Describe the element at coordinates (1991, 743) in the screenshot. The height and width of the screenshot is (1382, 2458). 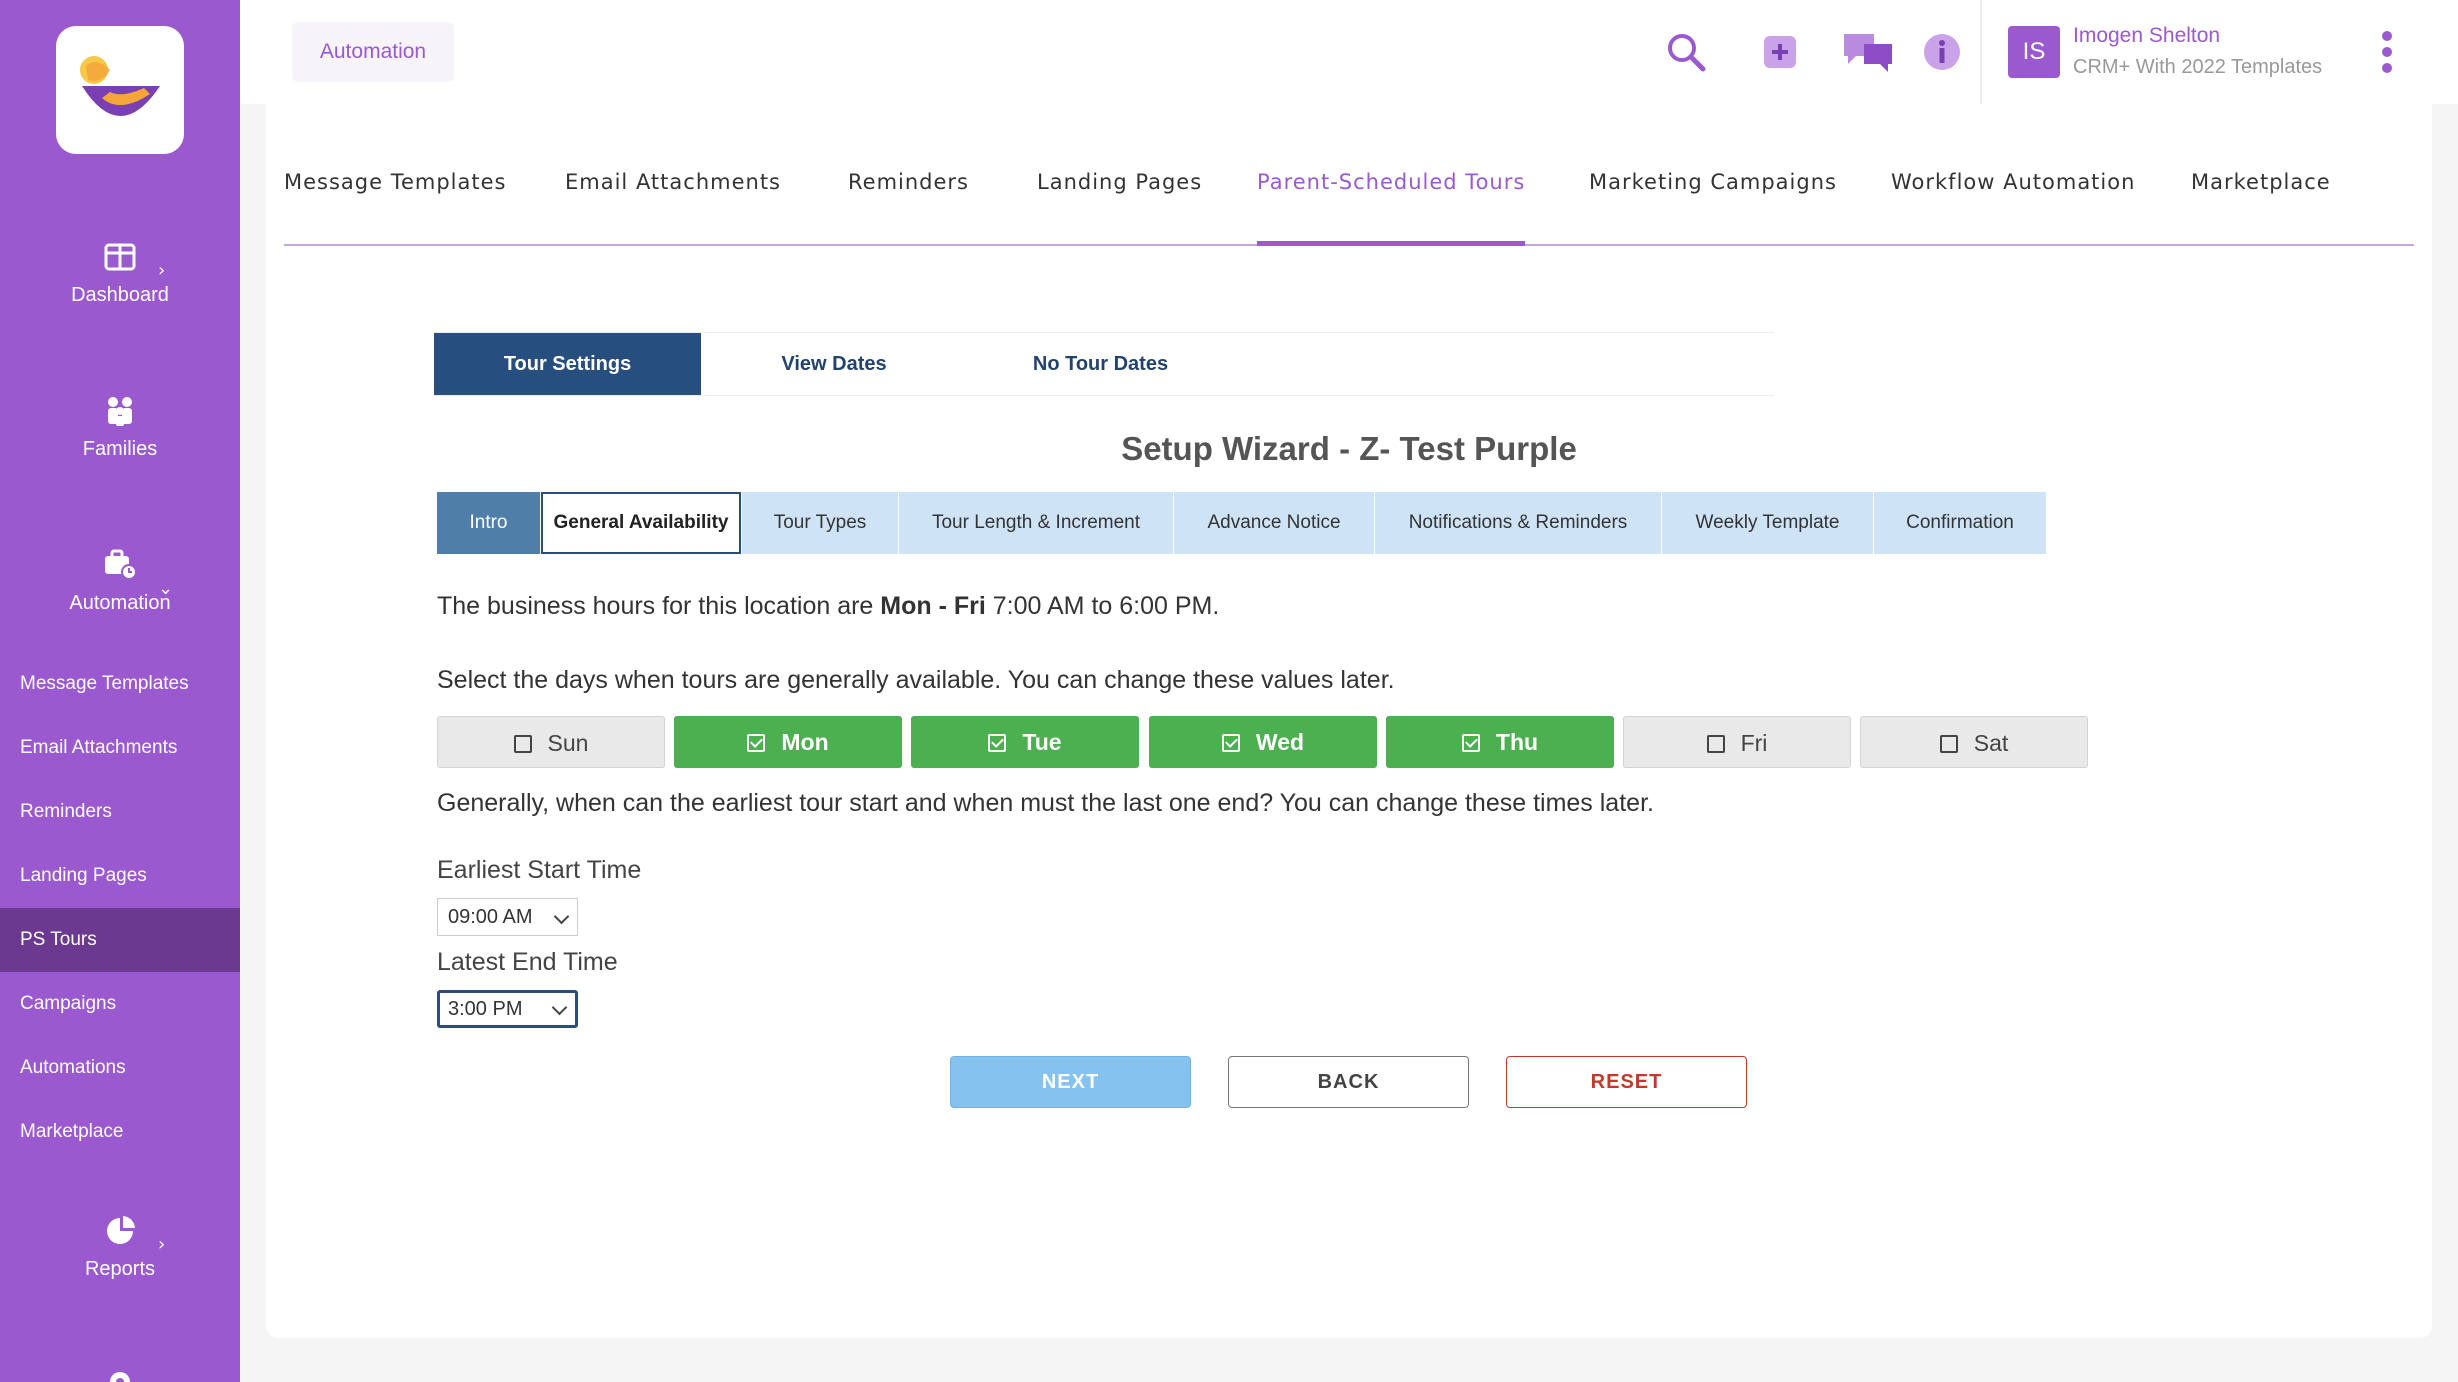
I see `day-label: Sat` at that location.